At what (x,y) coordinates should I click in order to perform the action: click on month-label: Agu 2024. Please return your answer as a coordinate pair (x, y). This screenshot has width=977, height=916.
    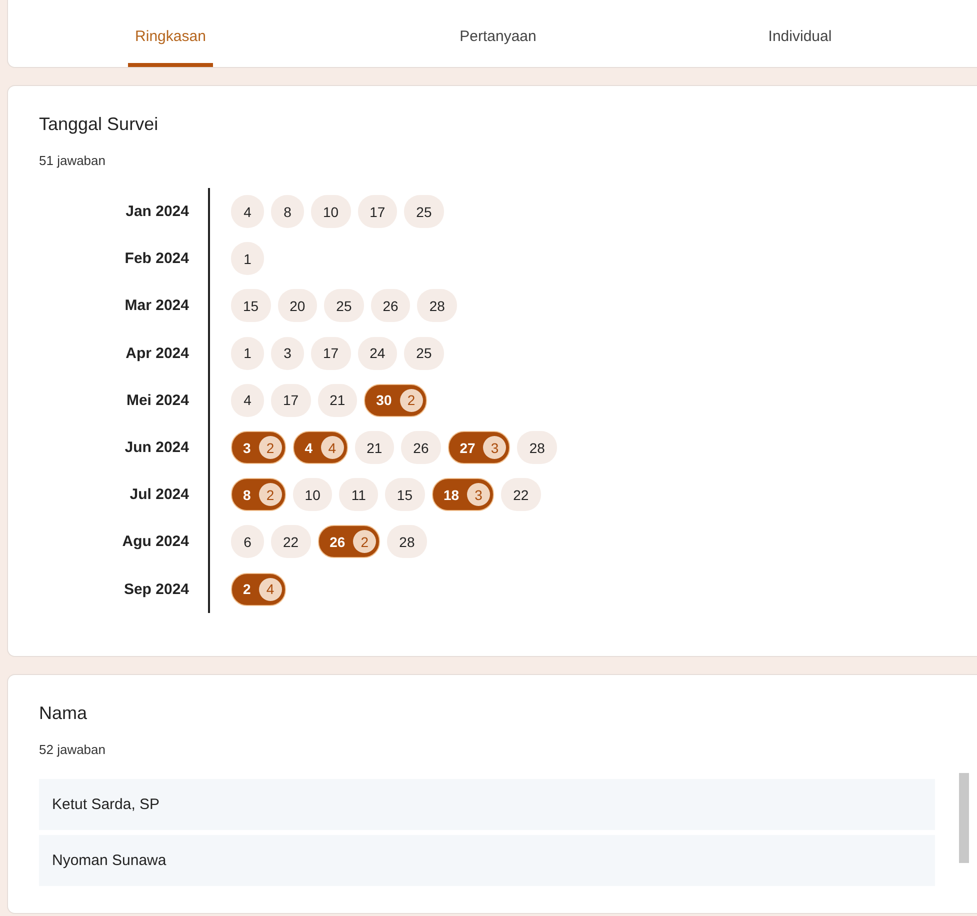
    Looking at the image, I should click on (124, 542).